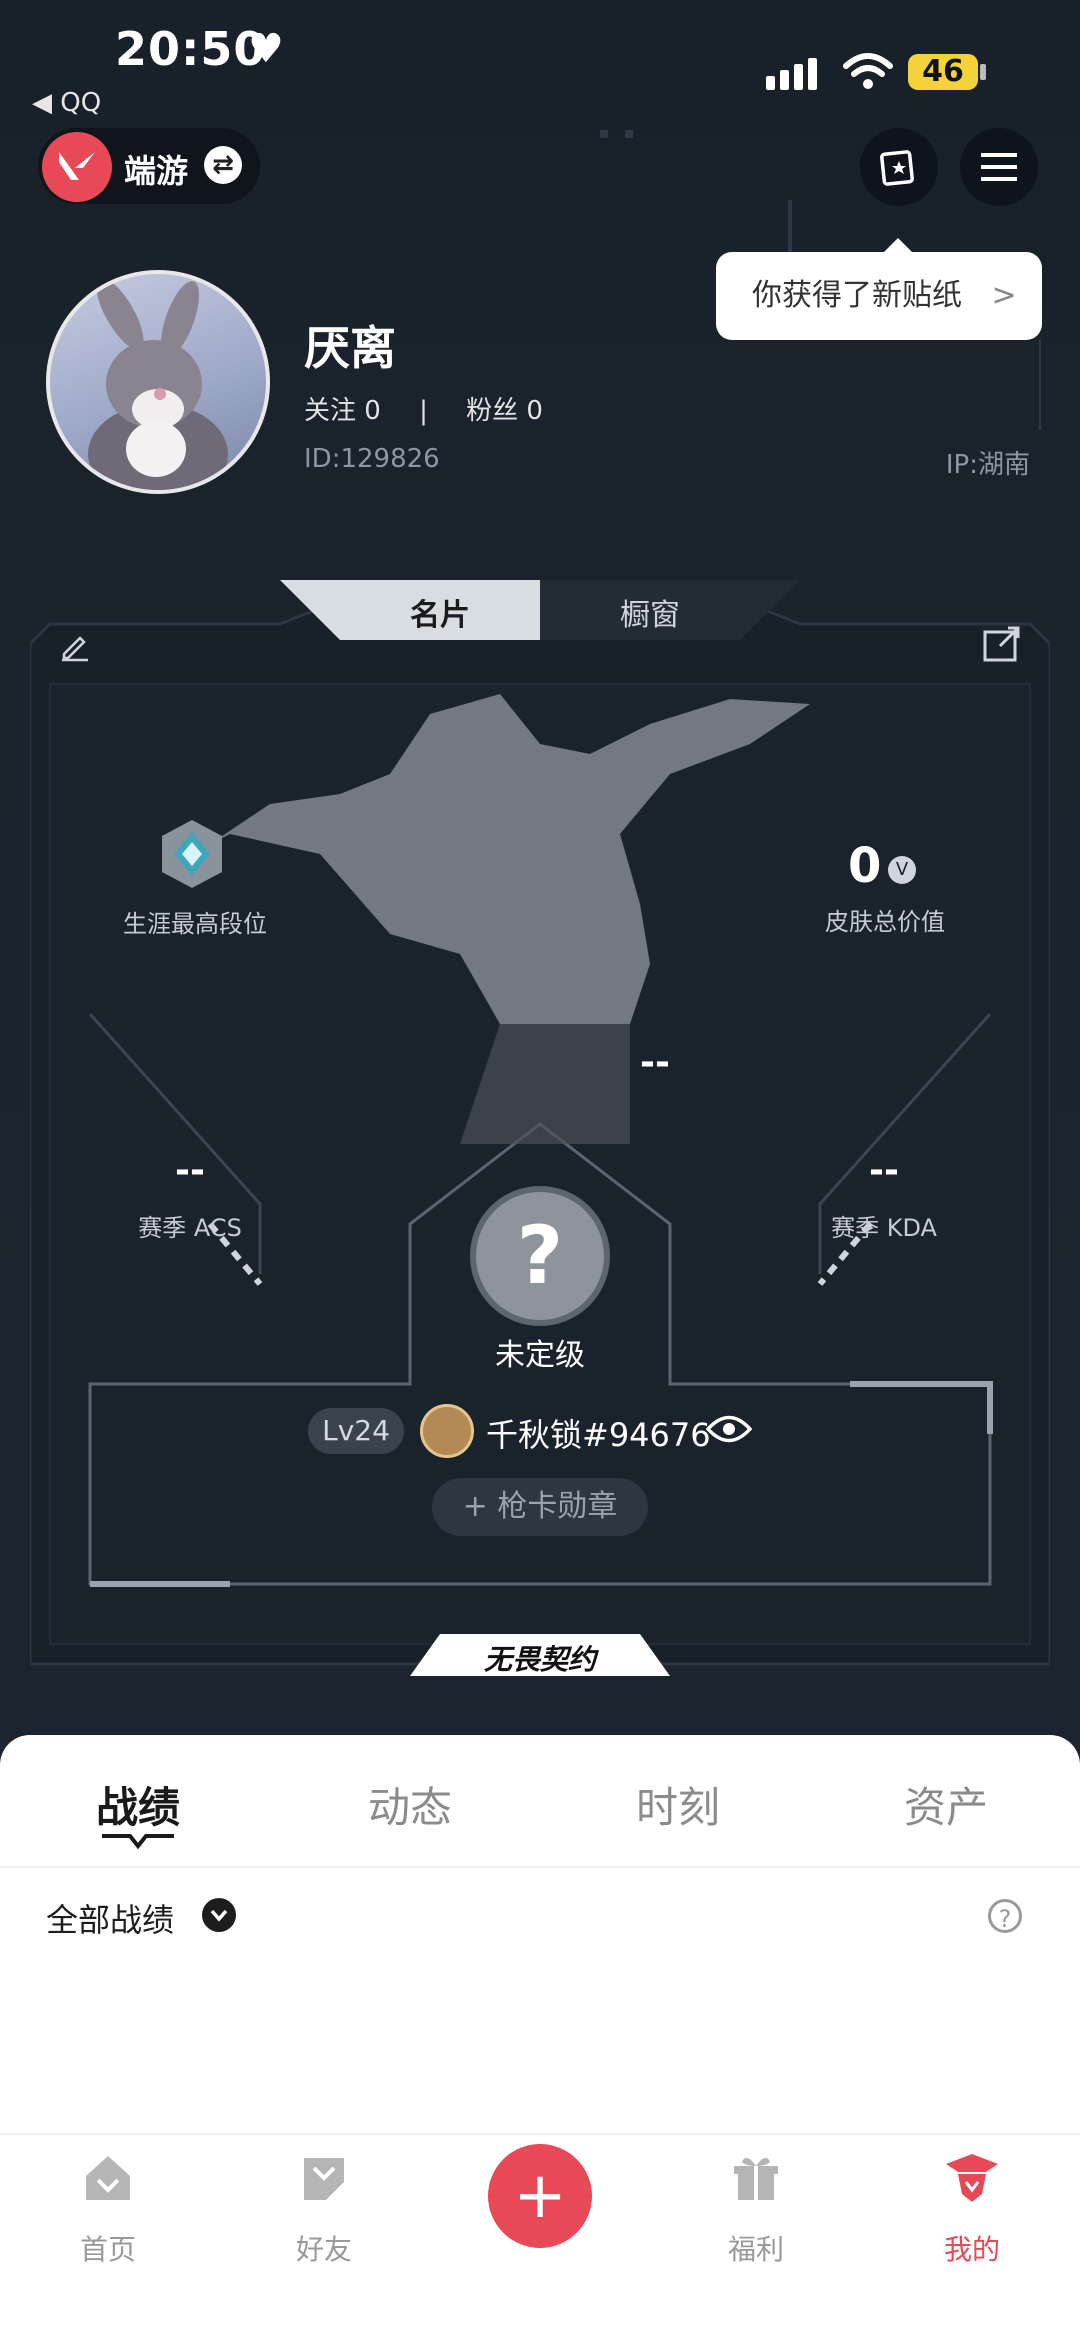 The width and height of the screenshot is (1080, 2343). I want to click on nav-home-label: 首页, so click(107, 2249).